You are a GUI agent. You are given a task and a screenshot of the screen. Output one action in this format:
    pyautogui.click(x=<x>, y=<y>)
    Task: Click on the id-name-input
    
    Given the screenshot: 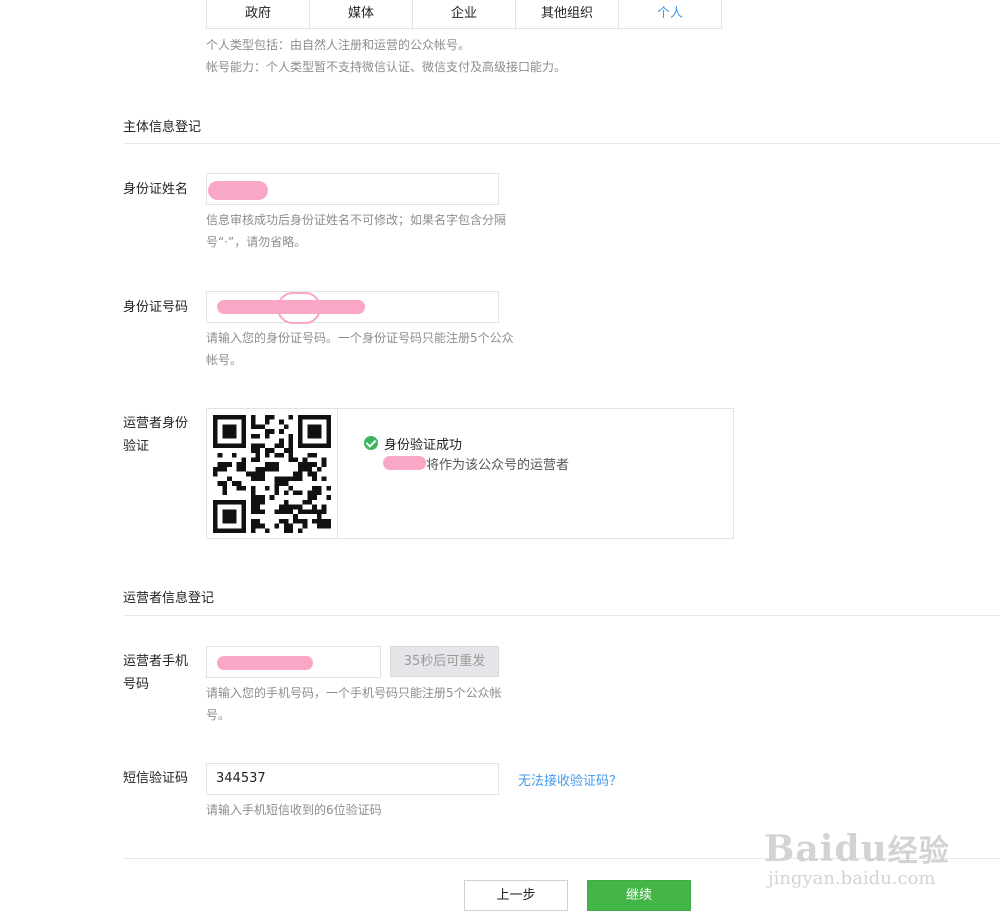 What is the action you would take?
    pyautogui.click(x=352, y=189)
    